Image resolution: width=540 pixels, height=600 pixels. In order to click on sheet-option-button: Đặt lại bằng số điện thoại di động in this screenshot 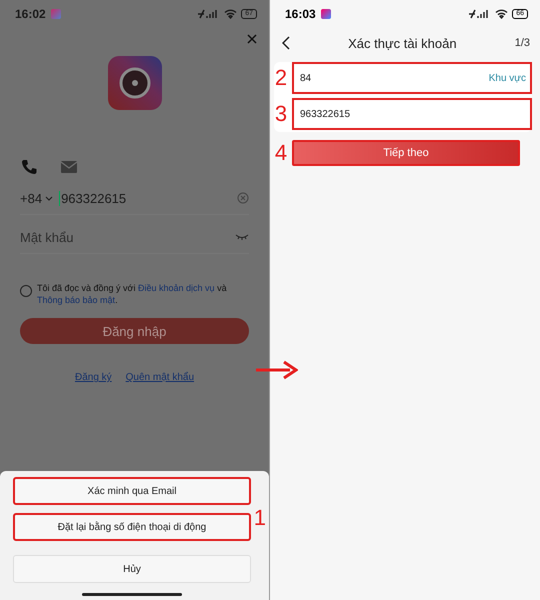, I will do `click(132, 527)`.